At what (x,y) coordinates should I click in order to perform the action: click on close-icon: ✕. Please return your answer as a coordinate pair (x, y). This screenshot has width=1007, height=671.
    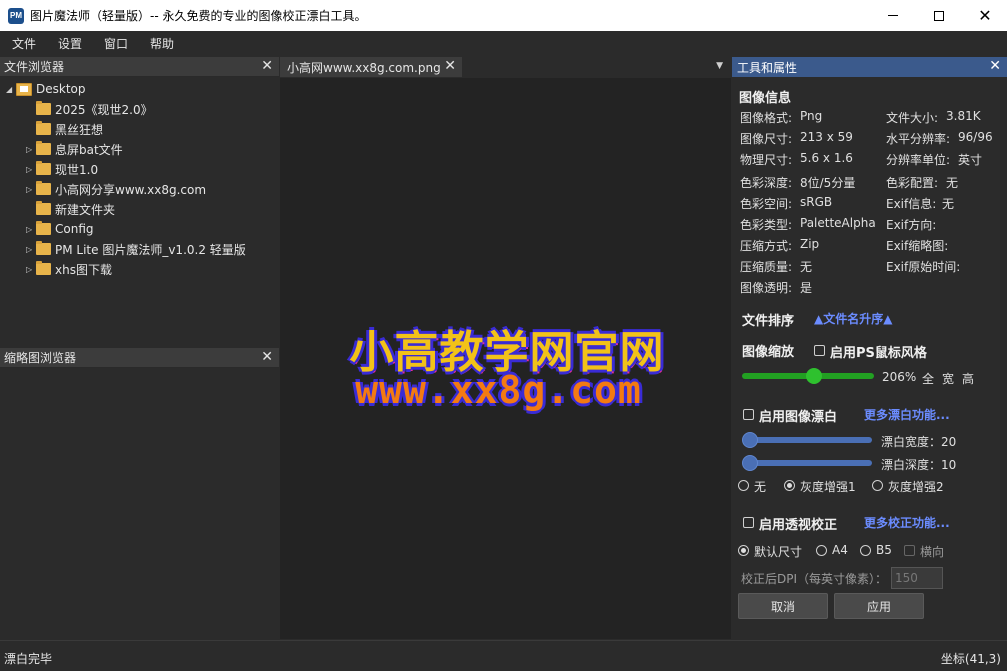
    Looking at the image, I should click on (985, 15).